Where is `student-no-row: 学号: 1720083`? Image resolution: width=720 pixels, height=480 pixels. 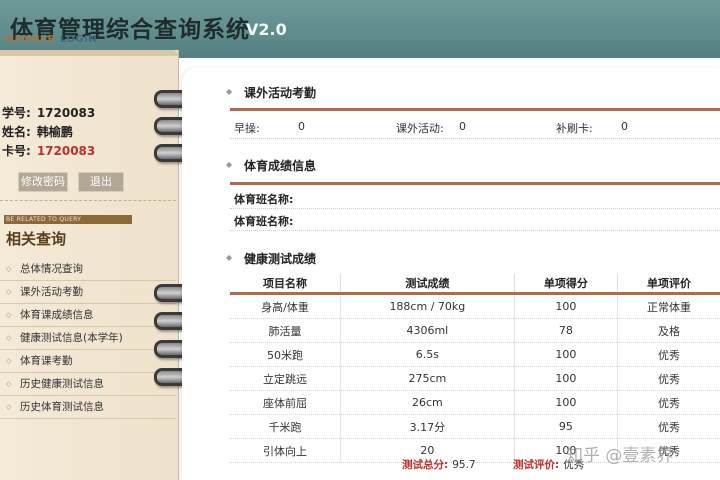
student-no-row: 学号: 1720083 is located at coordinates (48, 112).